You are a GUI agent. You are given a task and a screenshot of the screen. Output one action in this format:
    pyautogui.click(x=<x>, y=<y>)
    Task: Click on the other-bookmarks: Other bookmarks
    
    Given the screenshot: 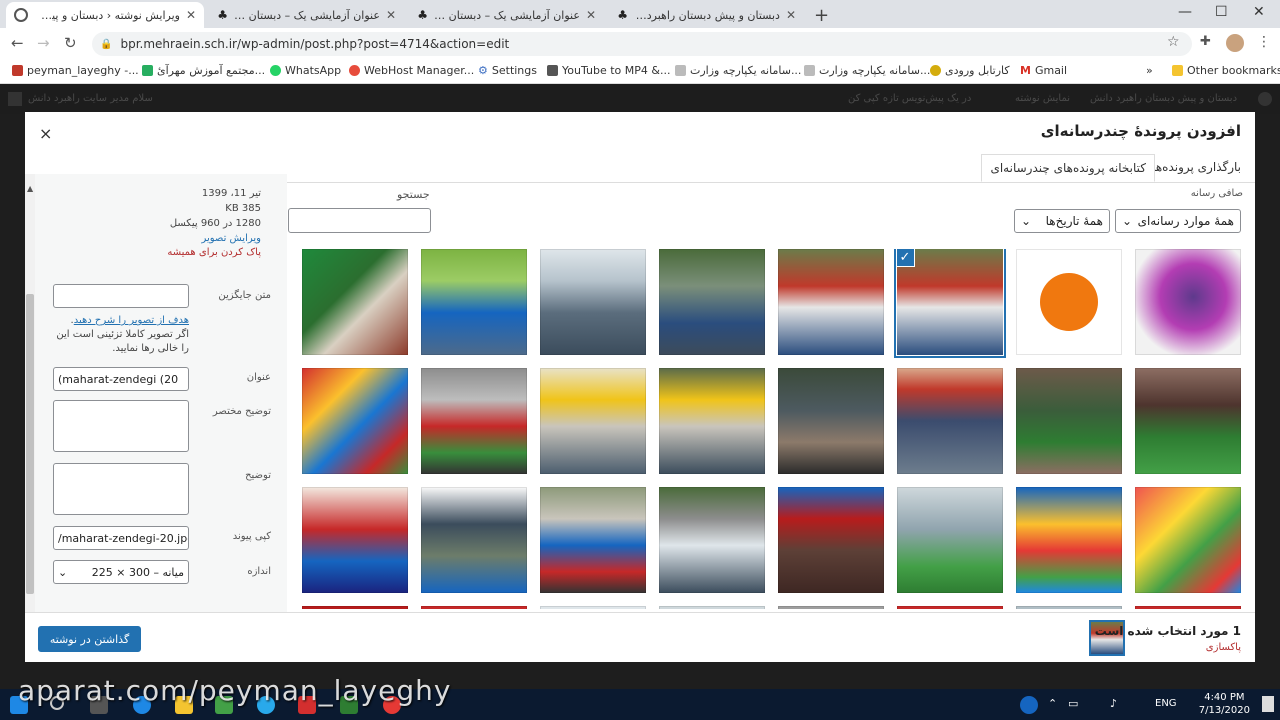 What is the action you would take?
    pyautogui.click(x=1226, y=70)
    